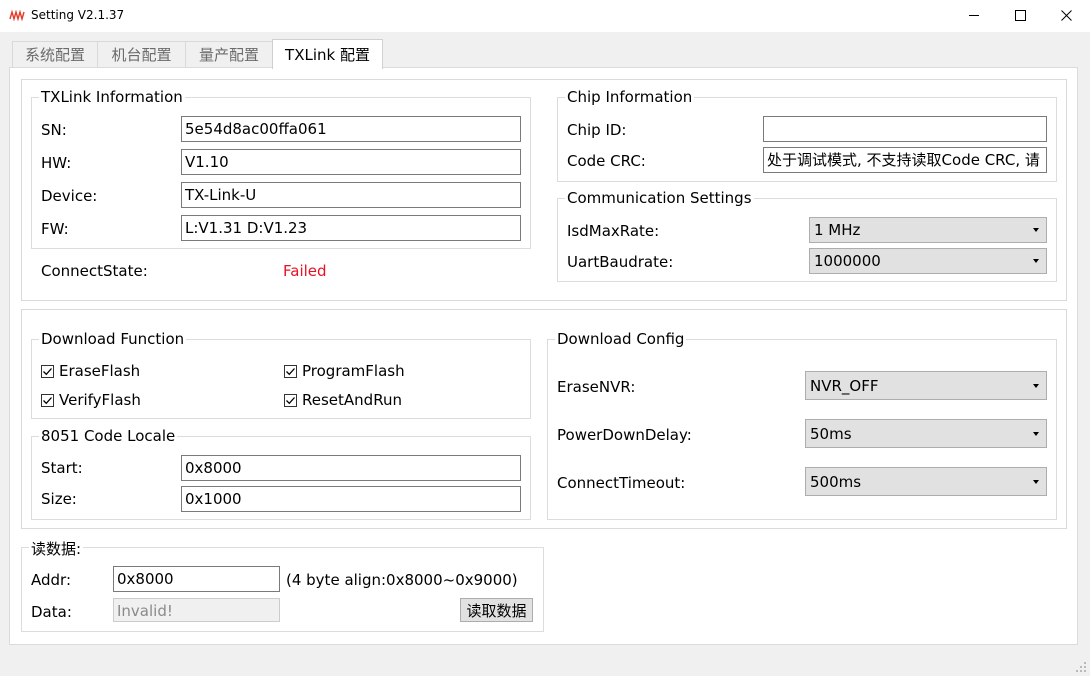 This screenshot has height=676, width=1090. What do you see at coordinates (844, 385) in the screenshot?
I see `erase-nvr-value: NVR_OFF` at bounding box center [844, 385].